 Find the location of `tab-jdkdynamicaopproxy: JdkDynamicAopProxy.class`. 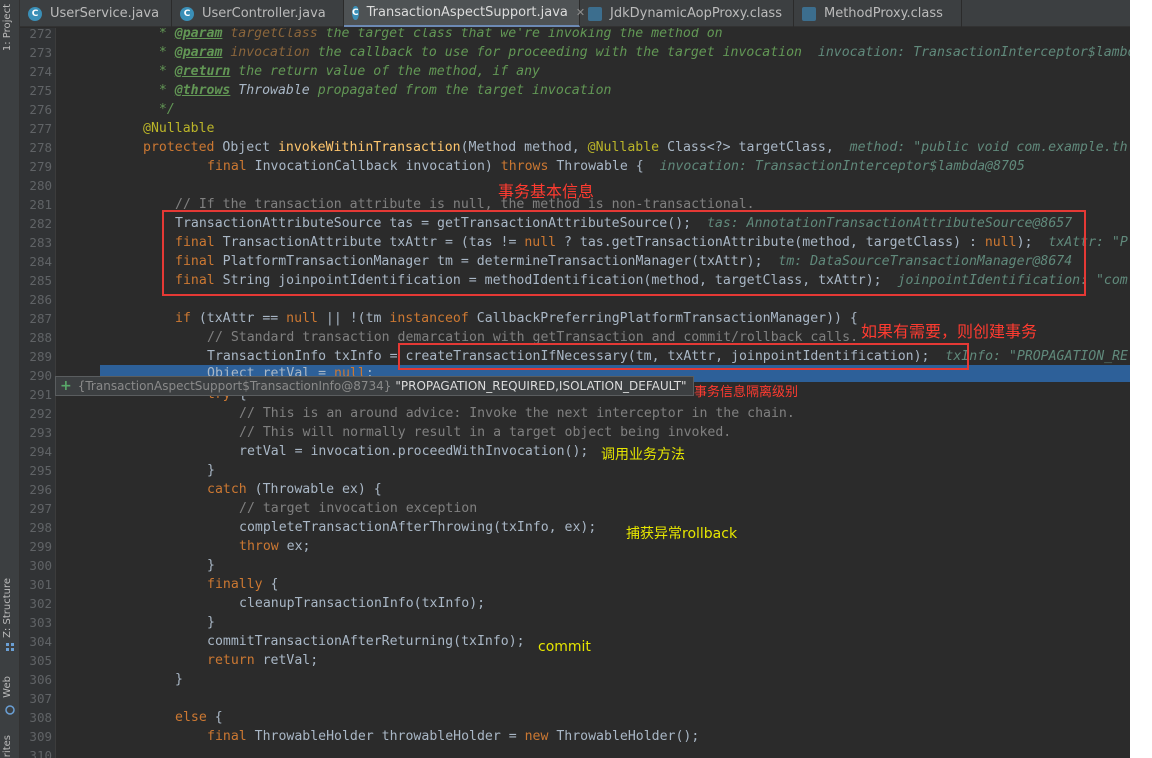

tab-jdkdynamicaopproxy: JdkDynamicAopProxy.class is located at coordinates (687, 13).